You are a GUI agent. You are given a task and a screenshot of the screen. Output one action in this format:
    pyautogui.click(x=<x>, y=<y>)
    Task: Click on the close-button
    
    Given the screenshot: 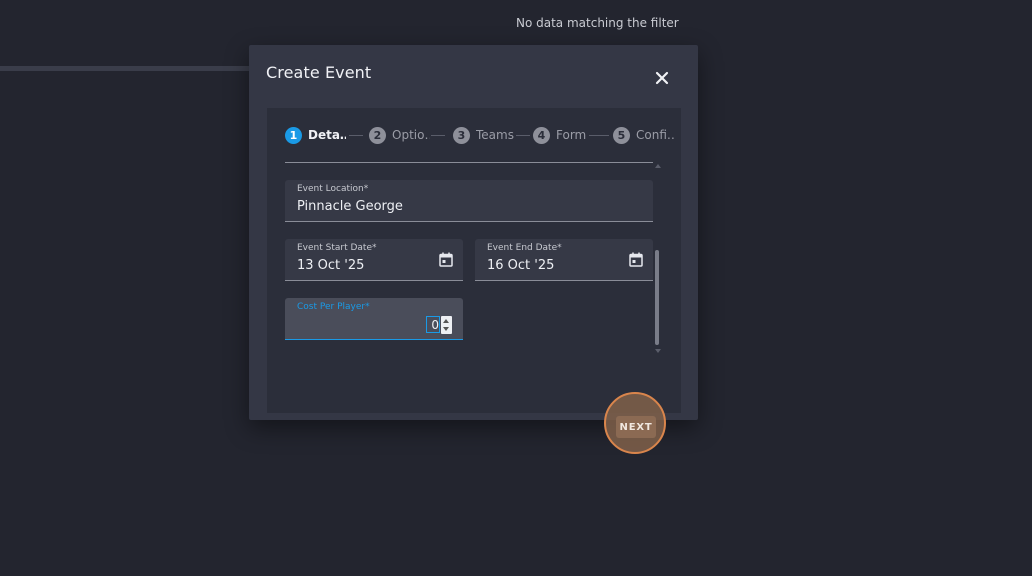 What is the action you would take?
    pyautogui.click(x=662, y=78)
    